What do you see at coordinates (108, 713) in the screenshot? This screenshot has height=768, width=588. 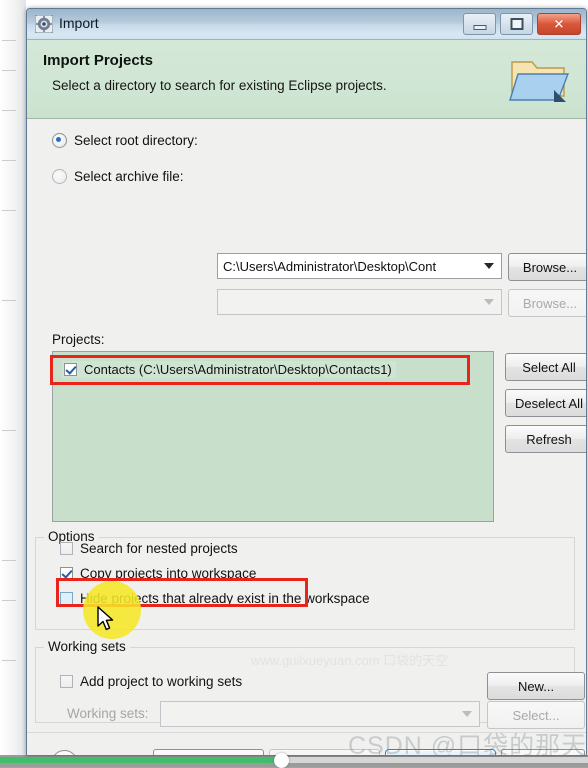 I see `working-sets-field-label: Working sets:` at bounding box center [108, 713].